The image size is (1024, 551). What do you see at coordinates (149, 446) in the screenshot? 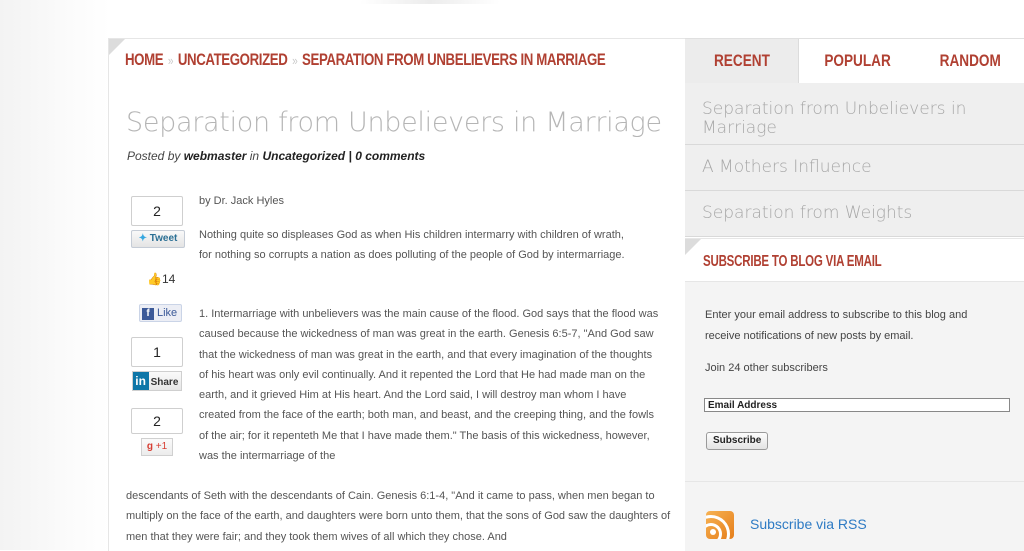
I see `gplus-icon: g` at bounding box center [149, 446].